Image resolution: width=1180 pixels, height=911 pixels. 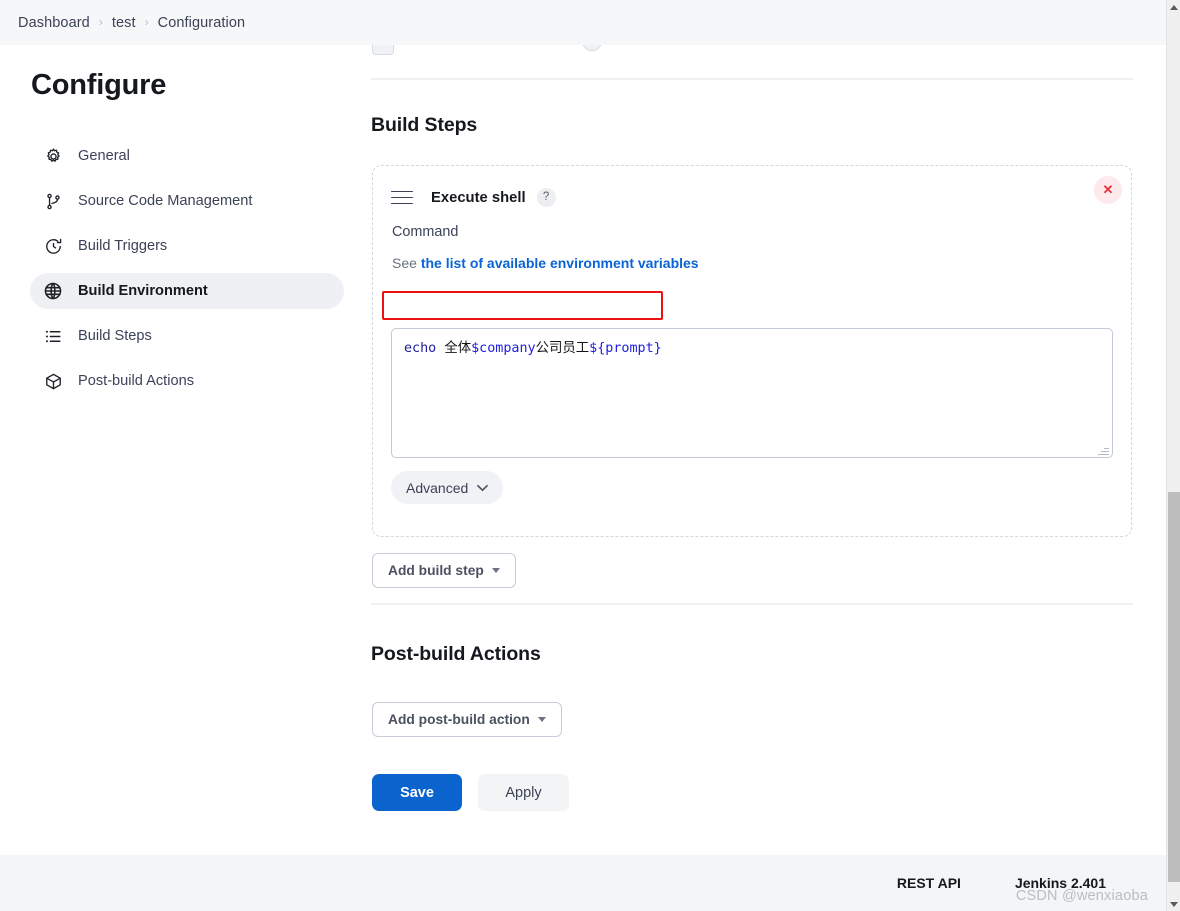 What do you see at coordinates (546, 197) in the screenshot?
I see `help-icon: ?` at bounding box center [546, 197].